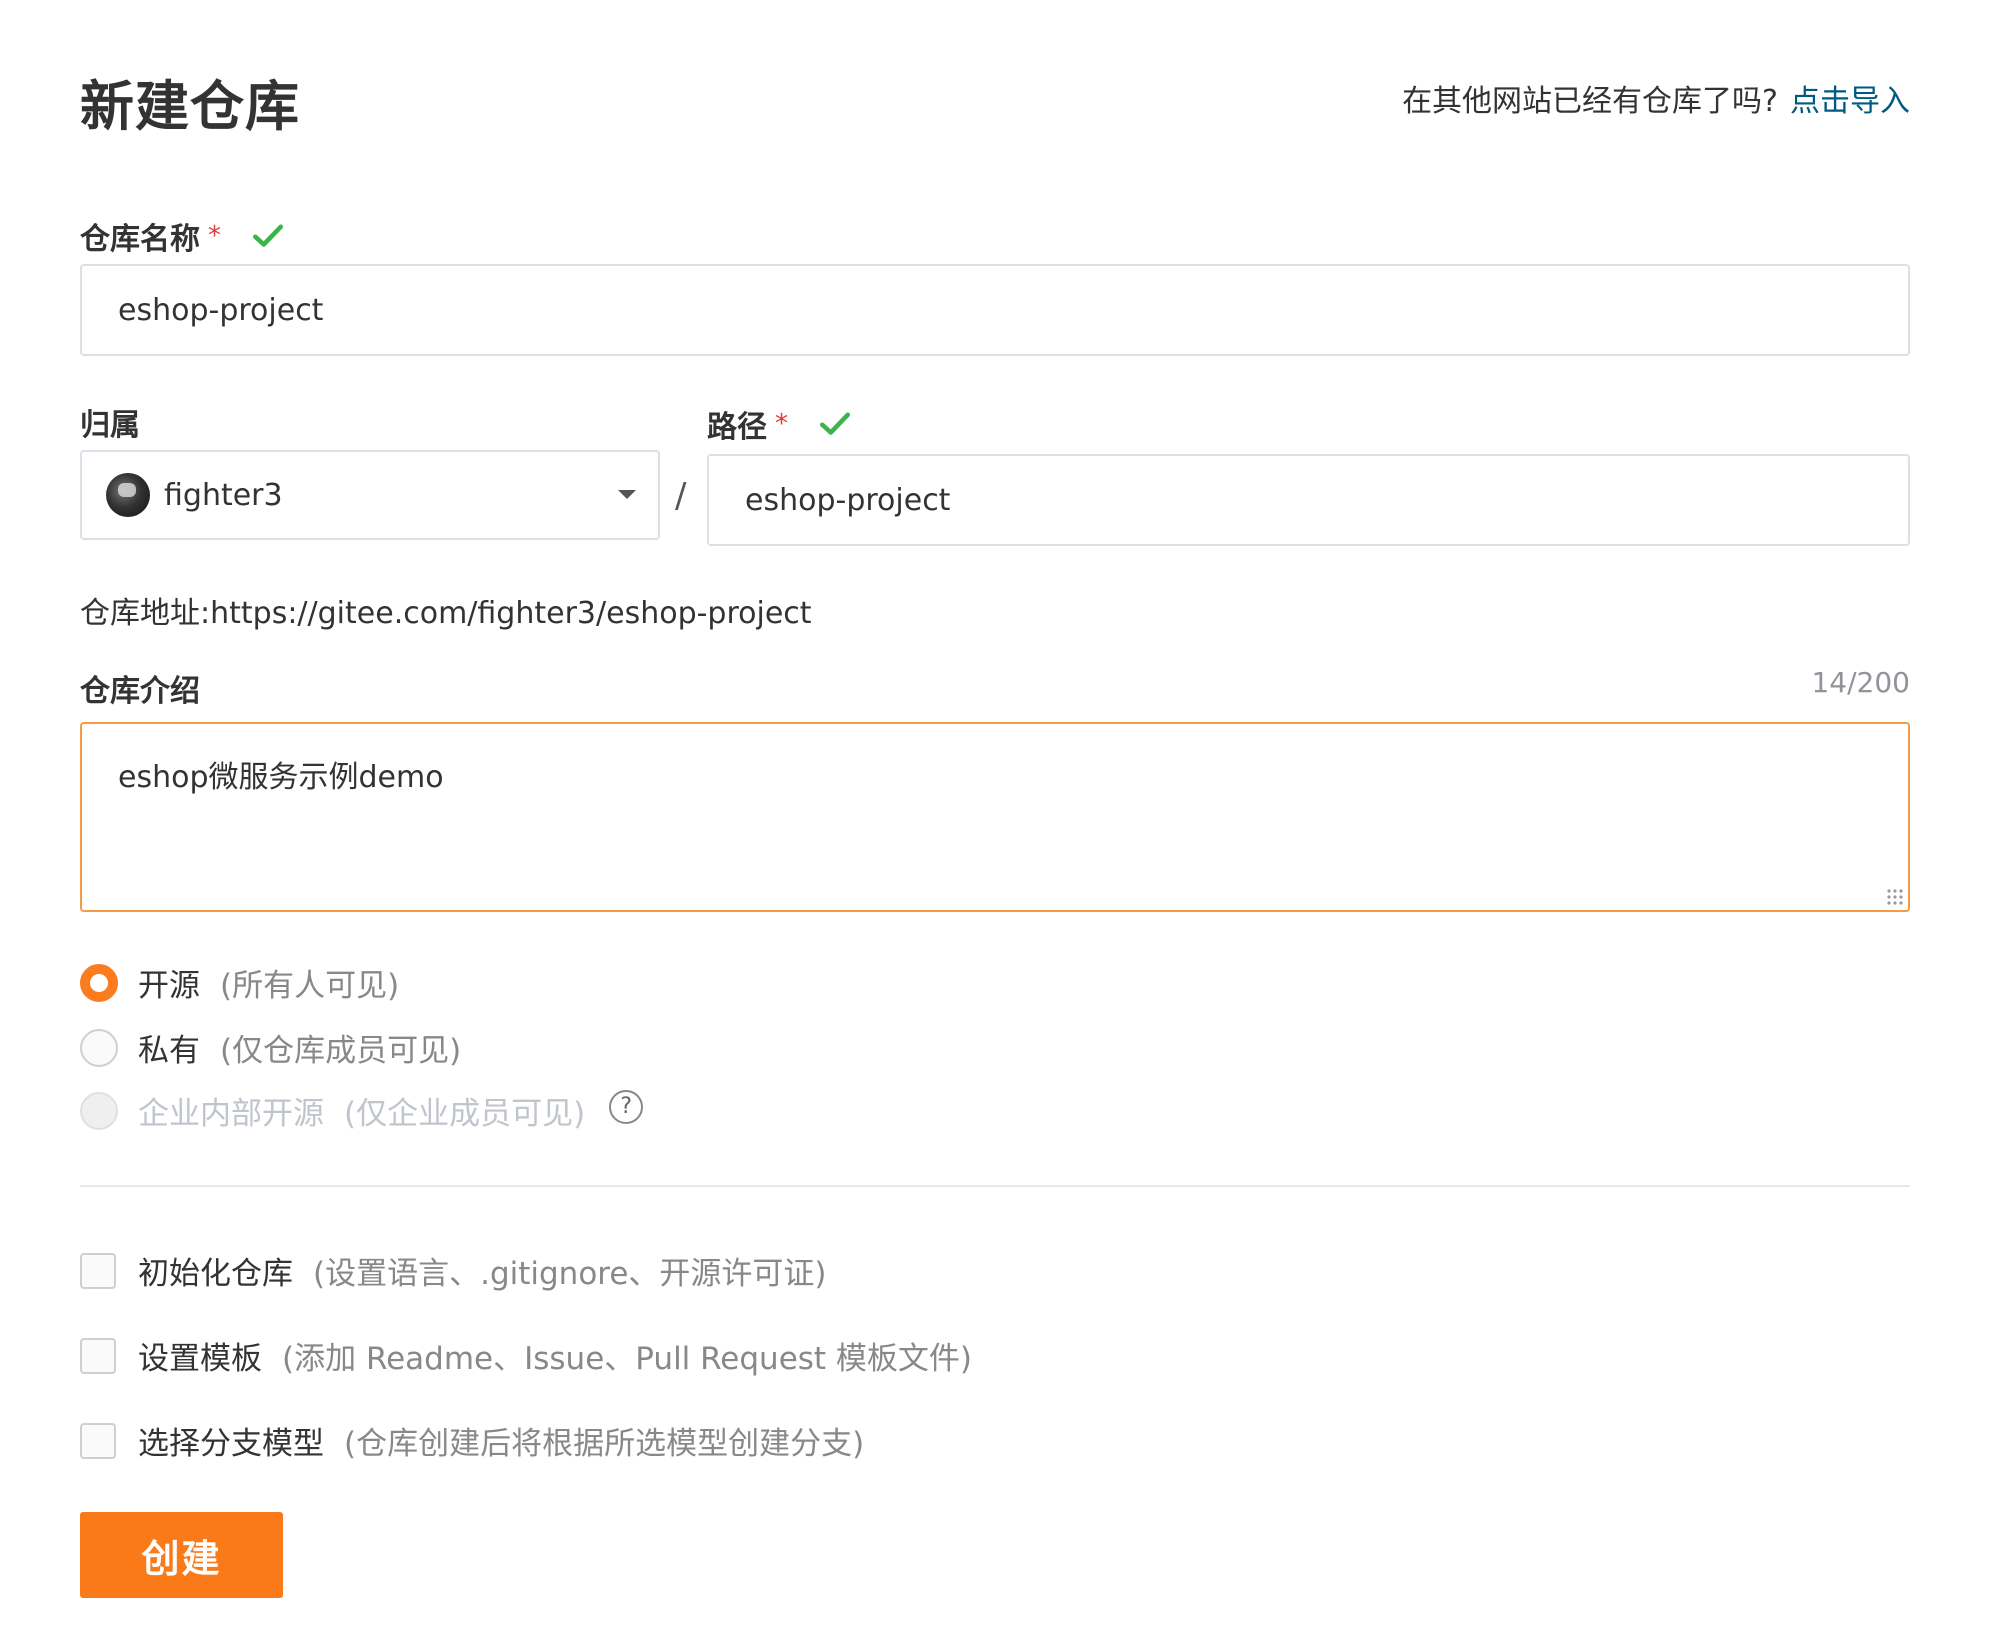 This screenshot has height=1625, width=2000. What do you see at coordinates (140, 239) in the screenshot?
I see `repo-name-label-text: 仓库名称` at bounding box center [140, 239].